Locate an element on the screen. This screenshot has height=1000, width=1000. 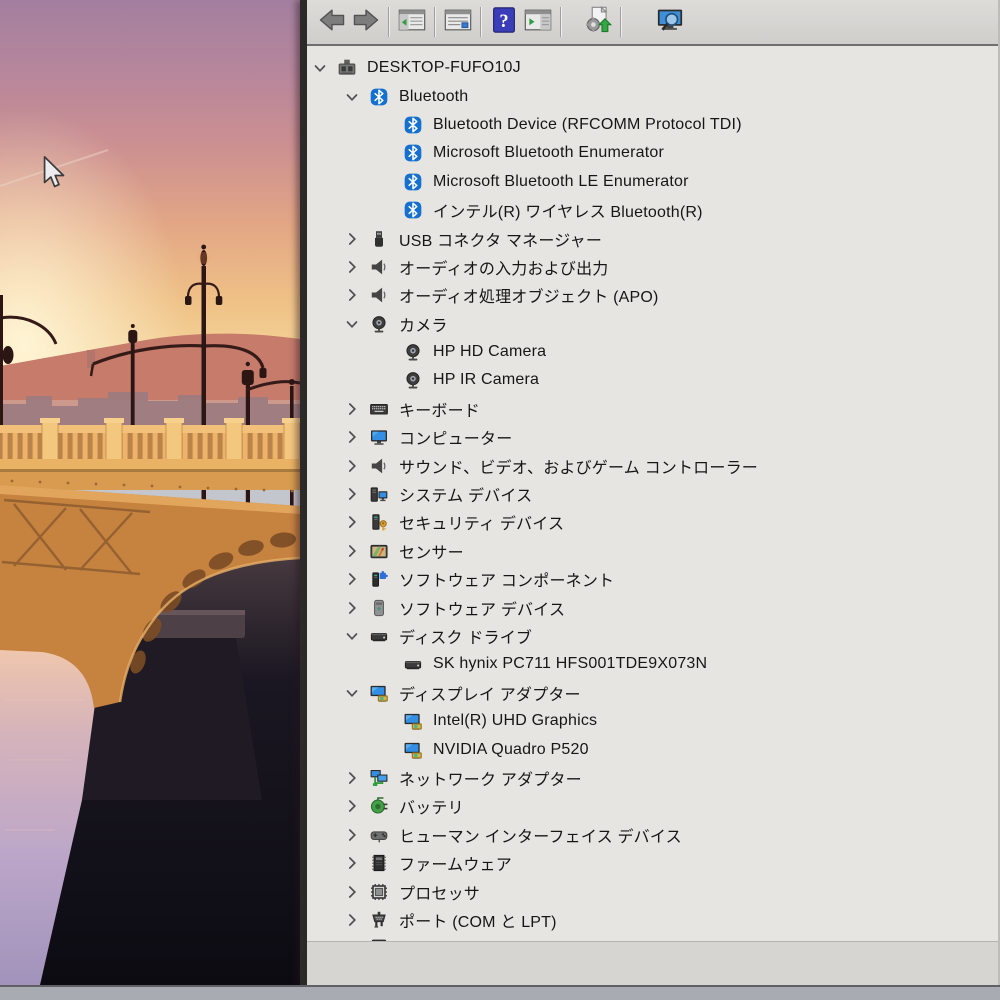
tree-item-label: NVIDIA Quadro P520 is located at coordinates (511, 749).